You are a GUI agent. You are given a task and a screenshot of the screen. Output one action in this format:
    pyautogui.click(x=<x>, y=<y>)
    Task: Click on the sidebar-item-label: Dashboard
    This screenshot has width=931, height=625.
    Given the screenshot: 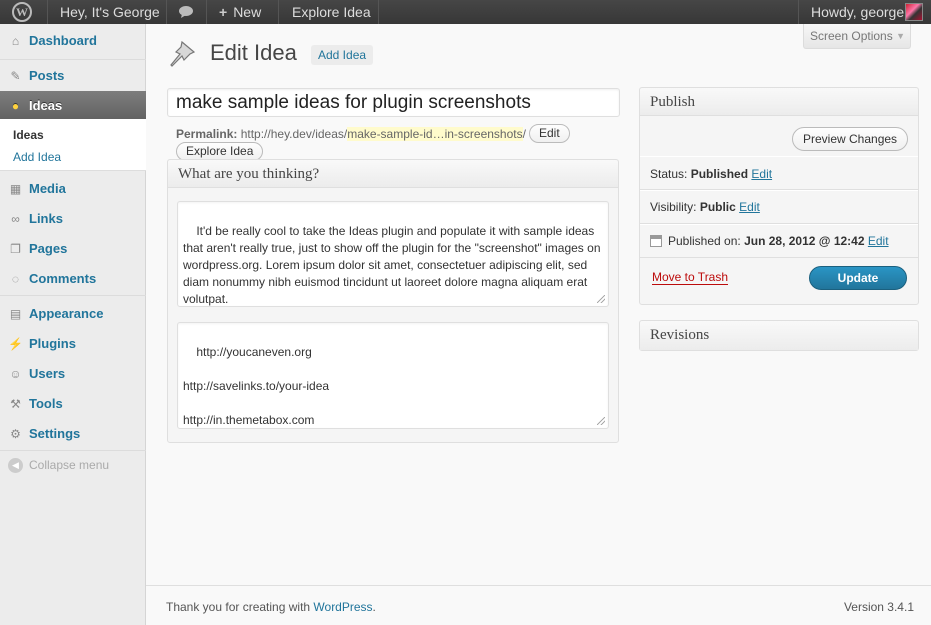 What is the action you would take?
    pyautogui.click(x=63, y=40)
    